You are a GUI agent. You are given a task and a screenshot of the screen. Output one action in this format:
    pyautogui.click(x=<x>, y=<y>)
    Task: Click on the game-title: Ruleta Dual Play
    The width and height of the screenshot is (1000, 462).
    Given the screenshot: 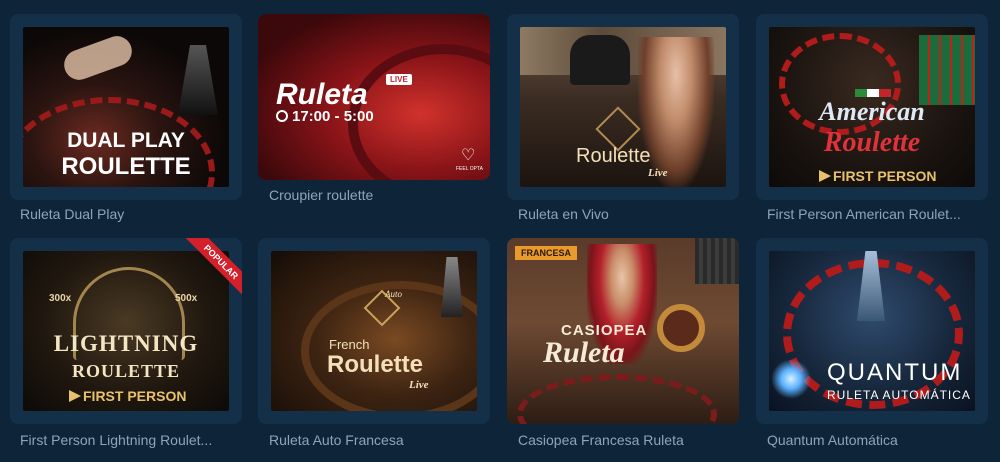 What is the action you would take?
    pyautogui.click(x=130, y=214)
    